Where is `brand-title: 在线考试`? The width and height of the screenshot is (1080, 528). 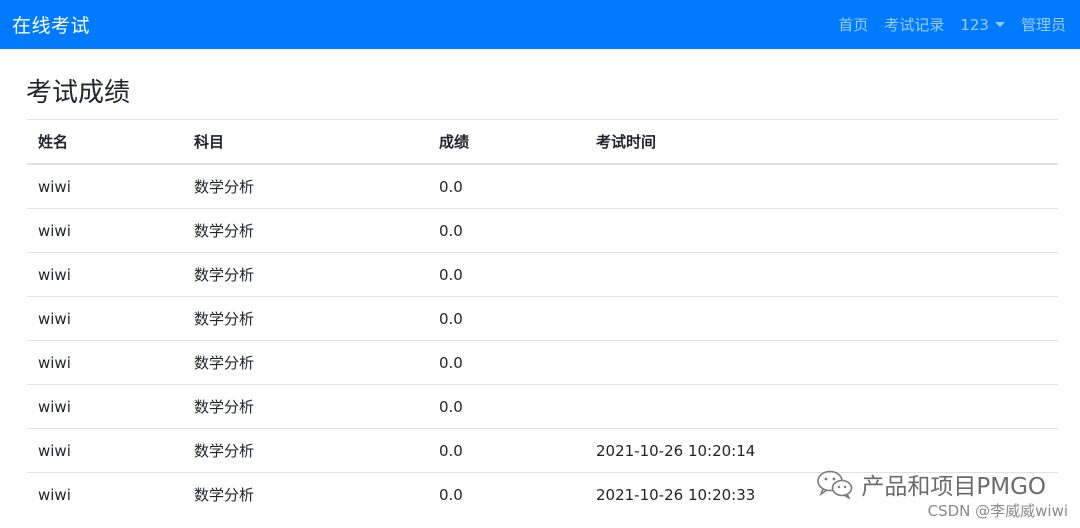 brand-title: 在线考试 is located at coordinates (51, 24).